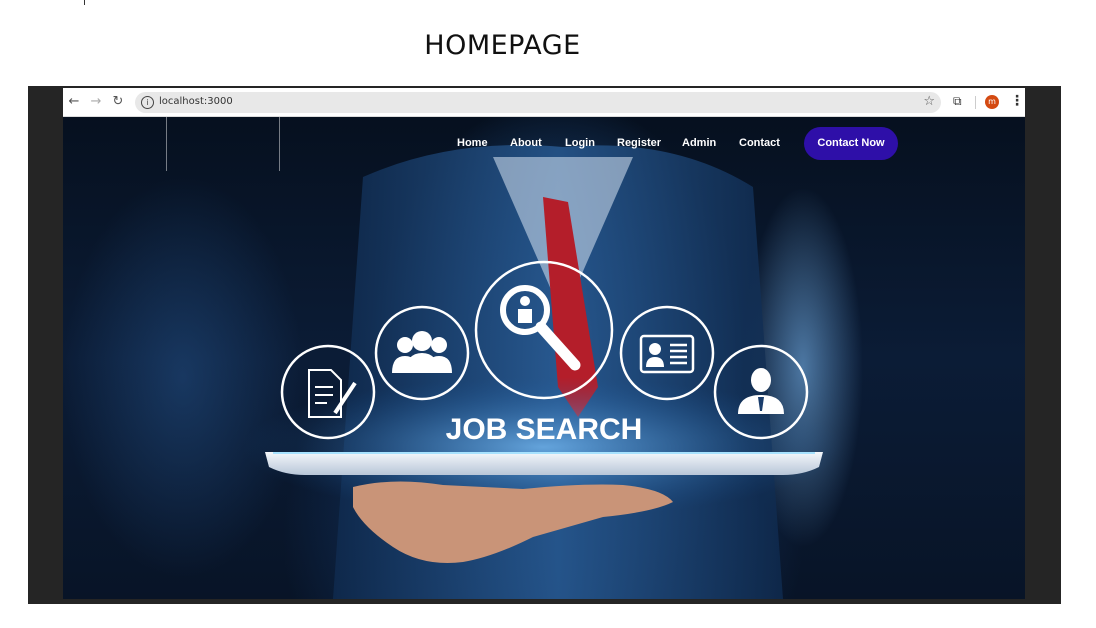 The width and height of the screenshot is (1096, 628). What do you see at coordinates (196, 101) in the screenshot?
I see `url-text: localhost:3000` at bounding box center [196, 101].